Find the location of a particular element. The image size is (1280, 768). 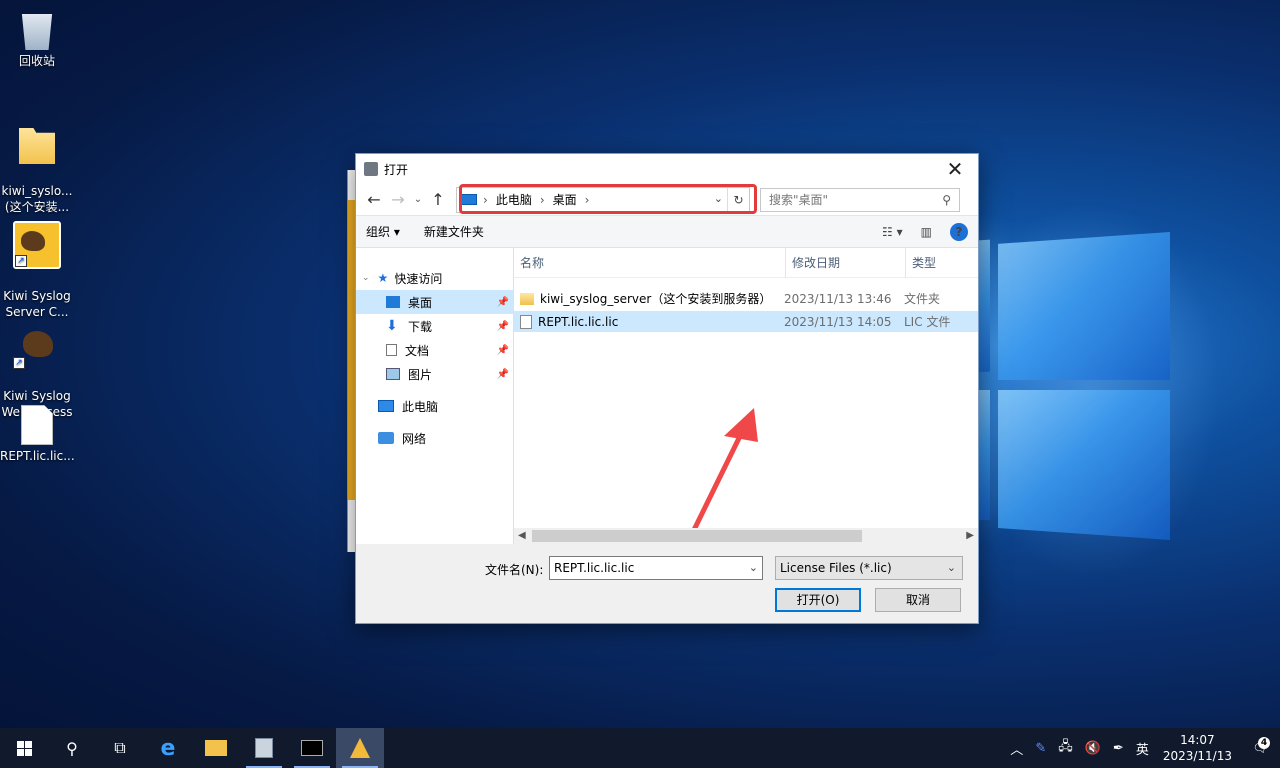

nav-label: 快速访问 is located at coordinates (418, 278).